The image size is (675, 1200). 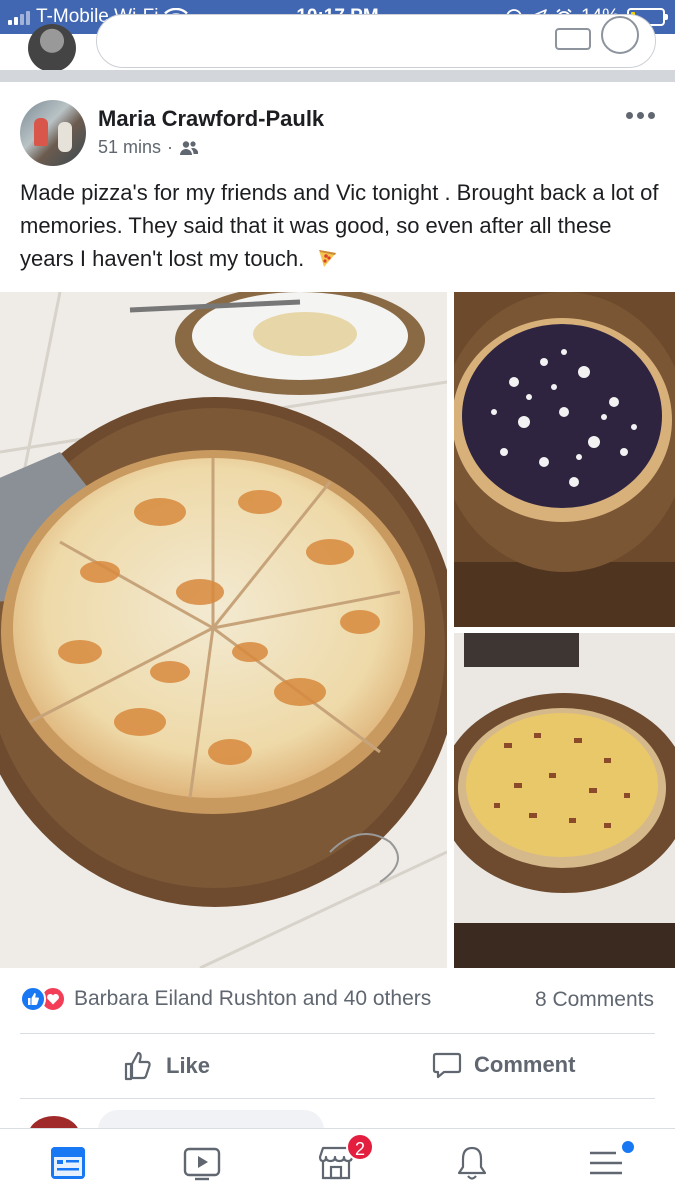 I want to click on comment-label: Comment, so click(x=525, y=1064).